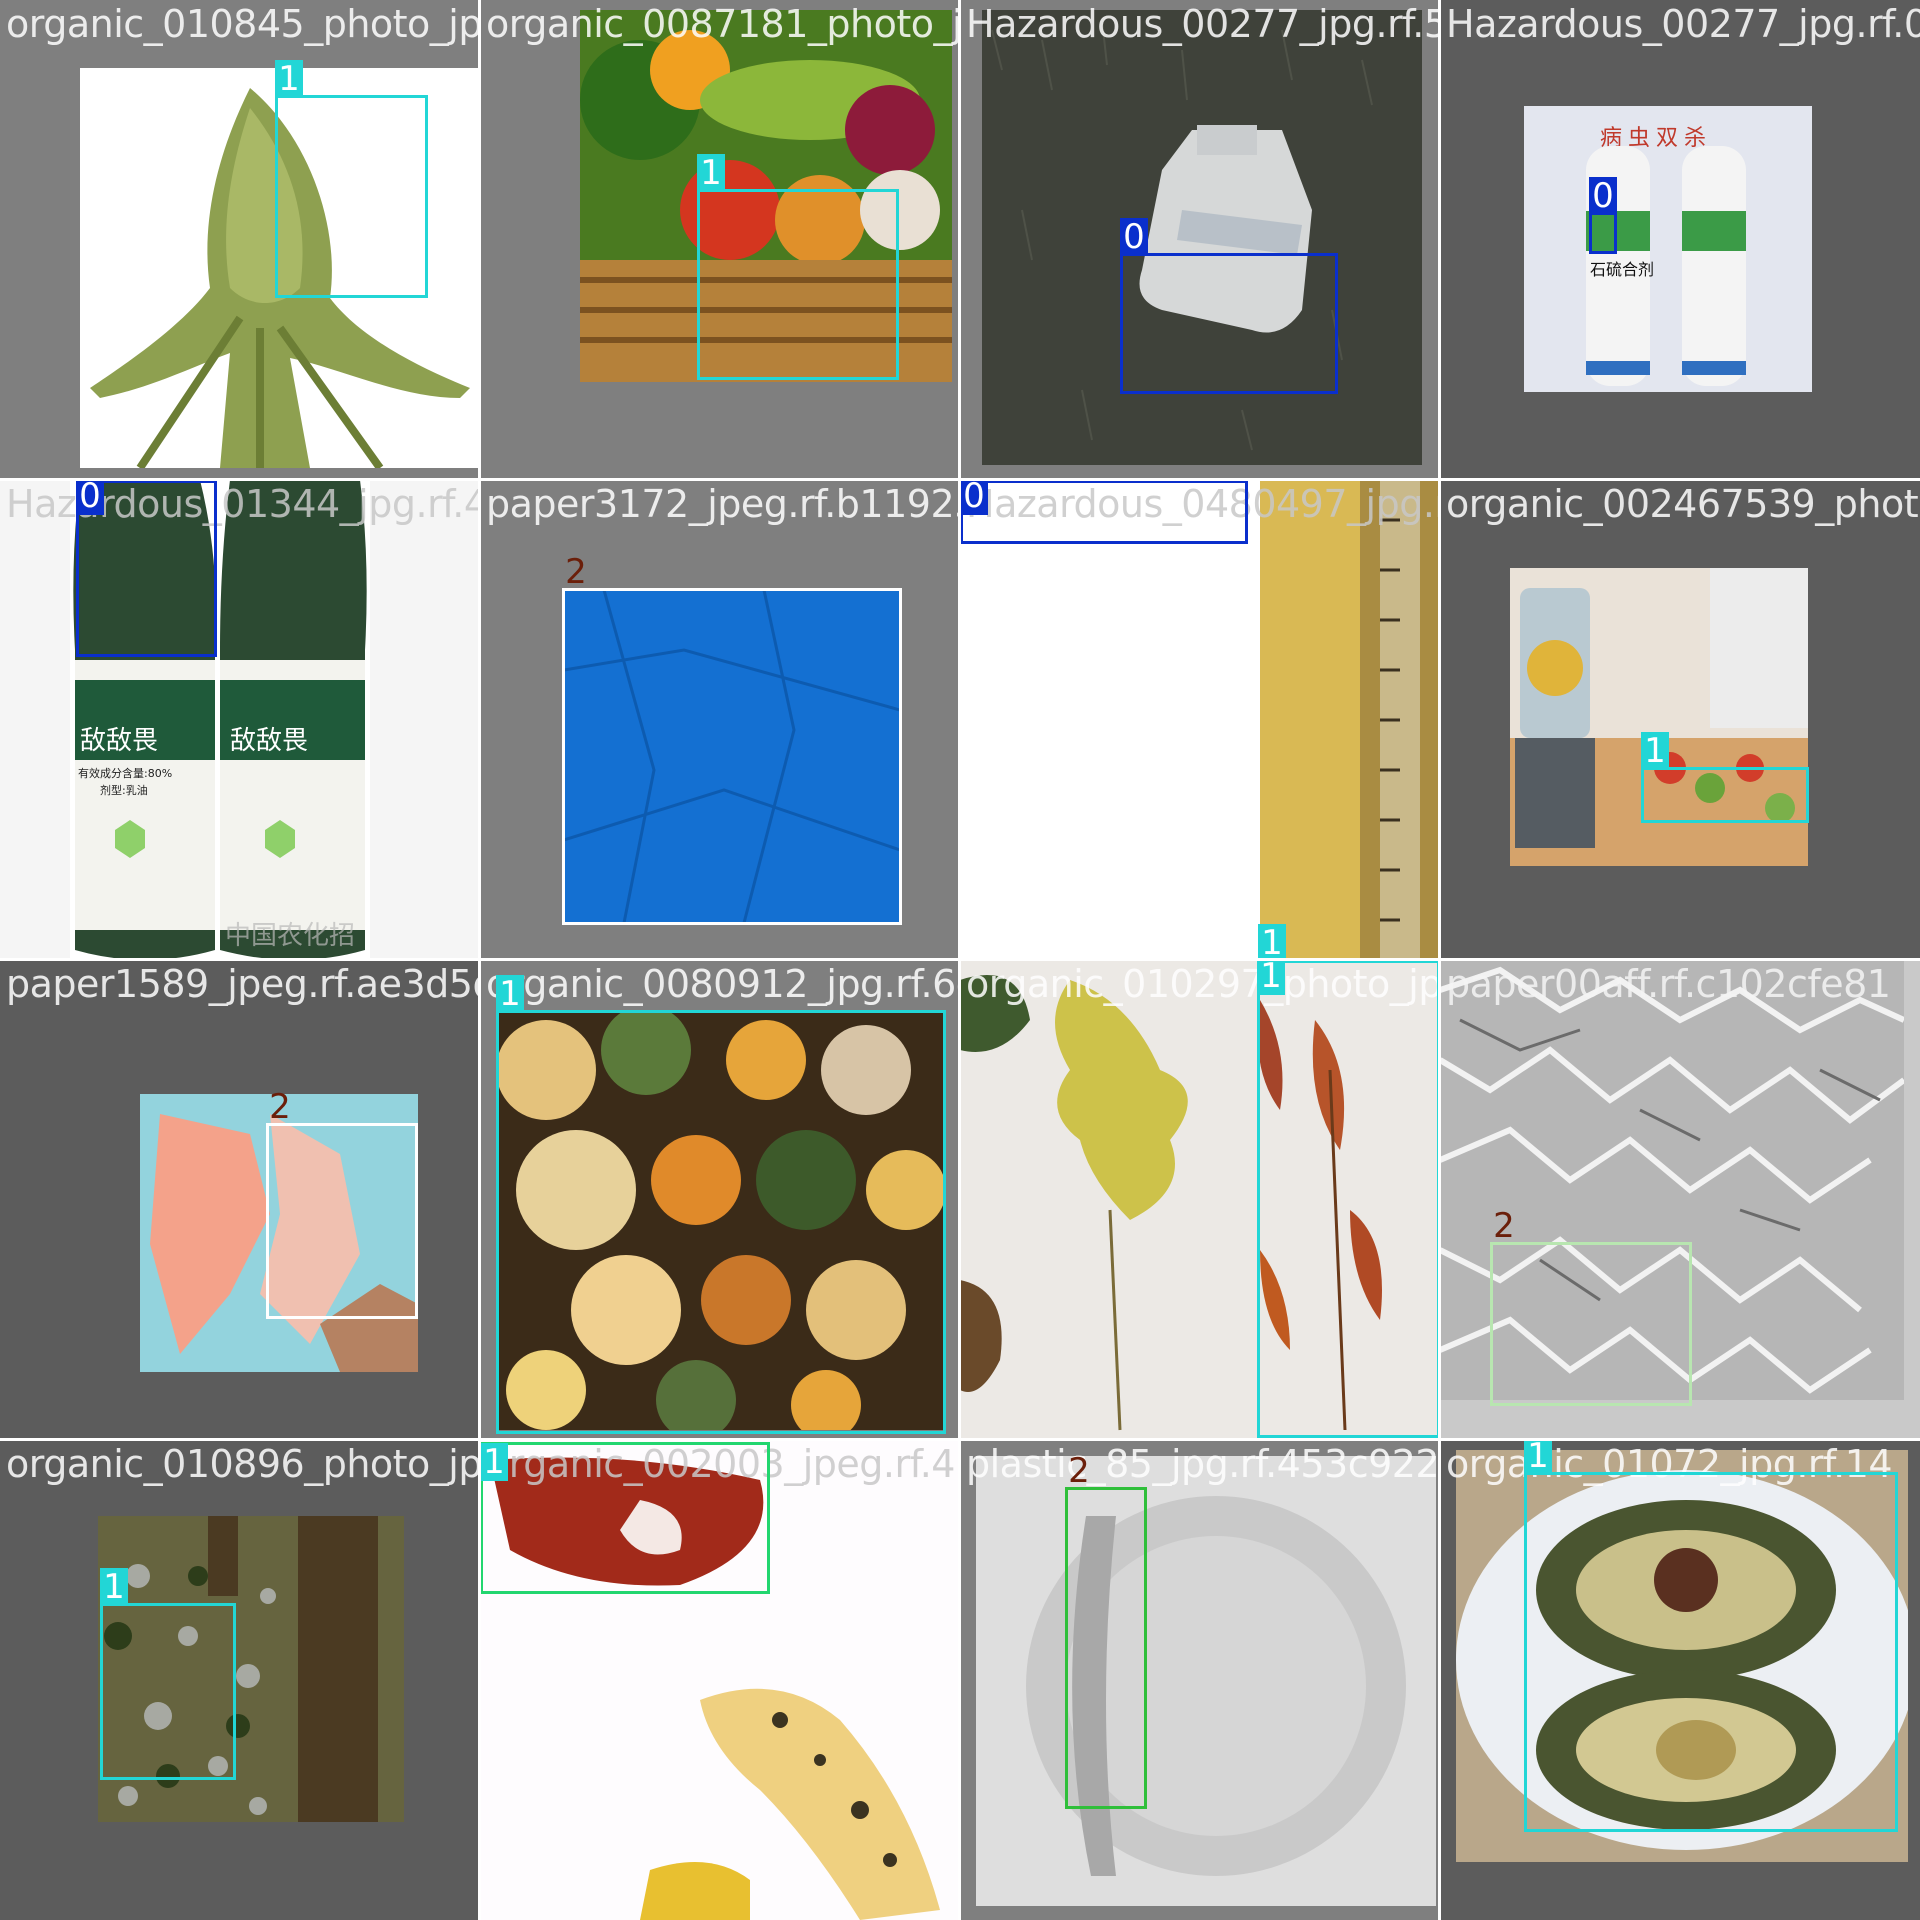  Describe the element at coordinates (125, 773) in the screenshot. I see `product-content: 有效成分含量:80%` at that location.